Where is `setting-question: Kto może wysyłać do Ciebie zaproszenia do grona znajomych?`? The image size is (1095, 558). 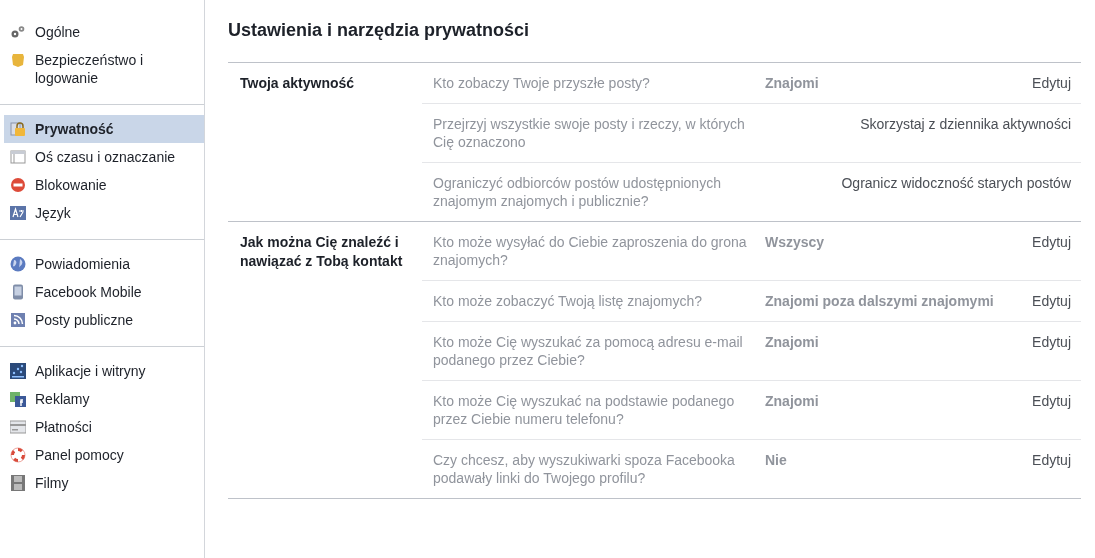 setting-question: Kto może wysyłać do Ciebie zaproszenia do grona znajomych? is located at coordinates (590, 251).